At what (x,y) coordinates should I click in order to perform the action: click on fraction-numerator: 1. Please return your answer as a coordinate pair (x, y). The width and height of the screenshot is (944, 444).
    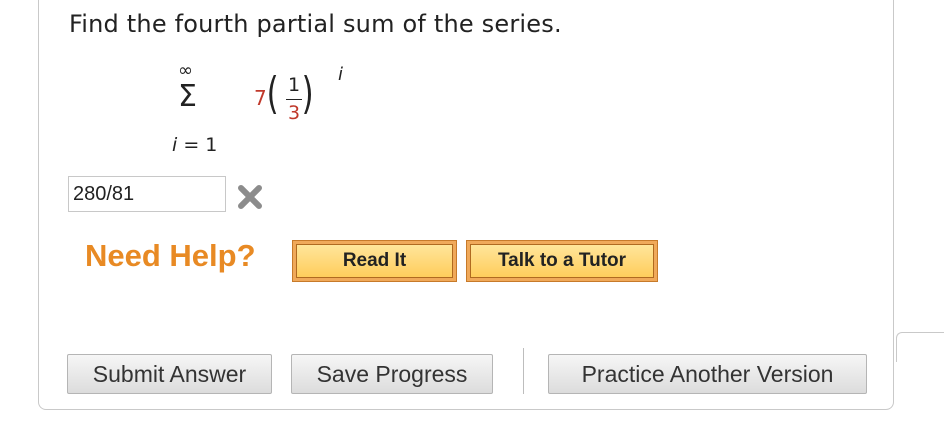
    Looking at the image, I should click on (294, 85).